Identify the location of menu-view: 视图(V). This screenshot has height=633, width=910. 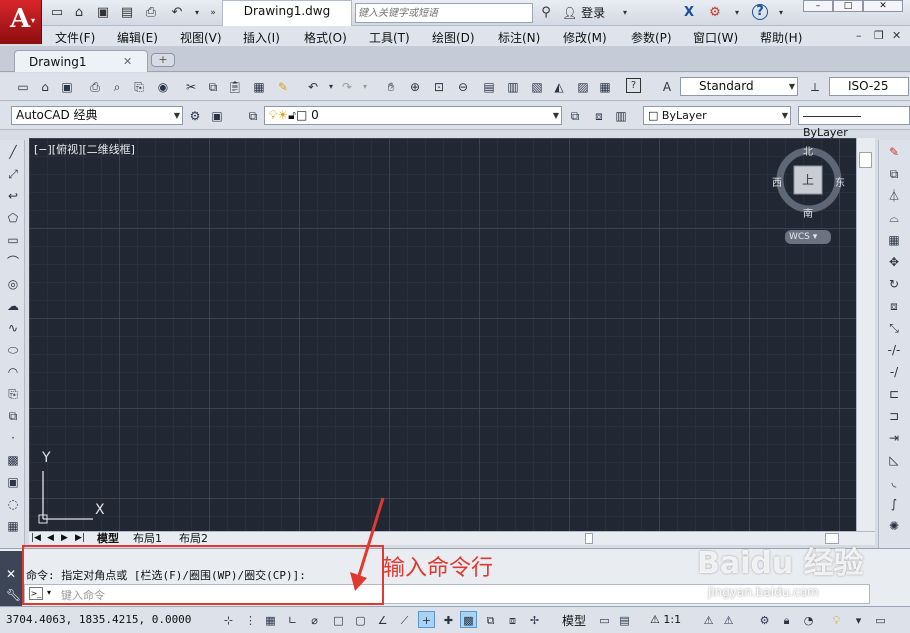
(201, 37).